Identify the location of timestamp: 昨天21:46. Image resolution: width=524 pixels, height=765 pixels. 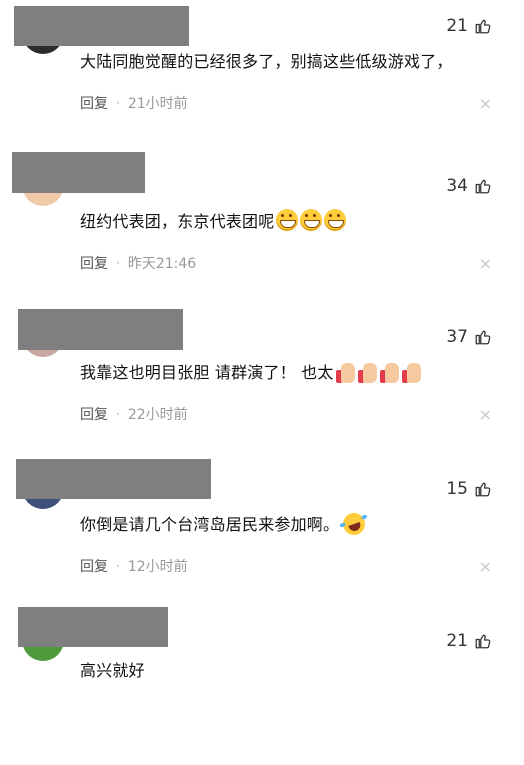
(162, 264).